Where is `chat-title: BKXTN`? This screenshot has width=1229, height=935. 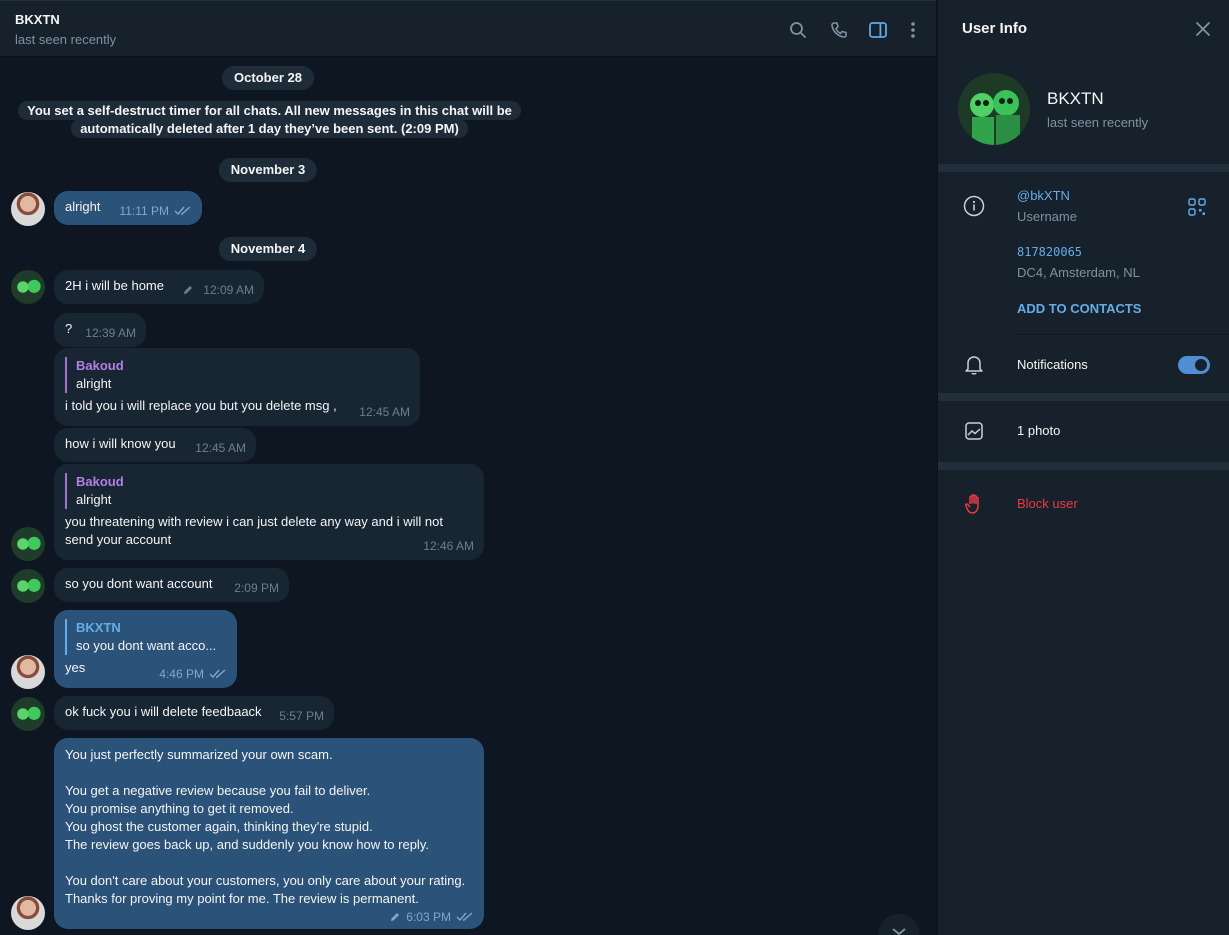 chat-title: BKXTN is located at coordinates (37, 19).